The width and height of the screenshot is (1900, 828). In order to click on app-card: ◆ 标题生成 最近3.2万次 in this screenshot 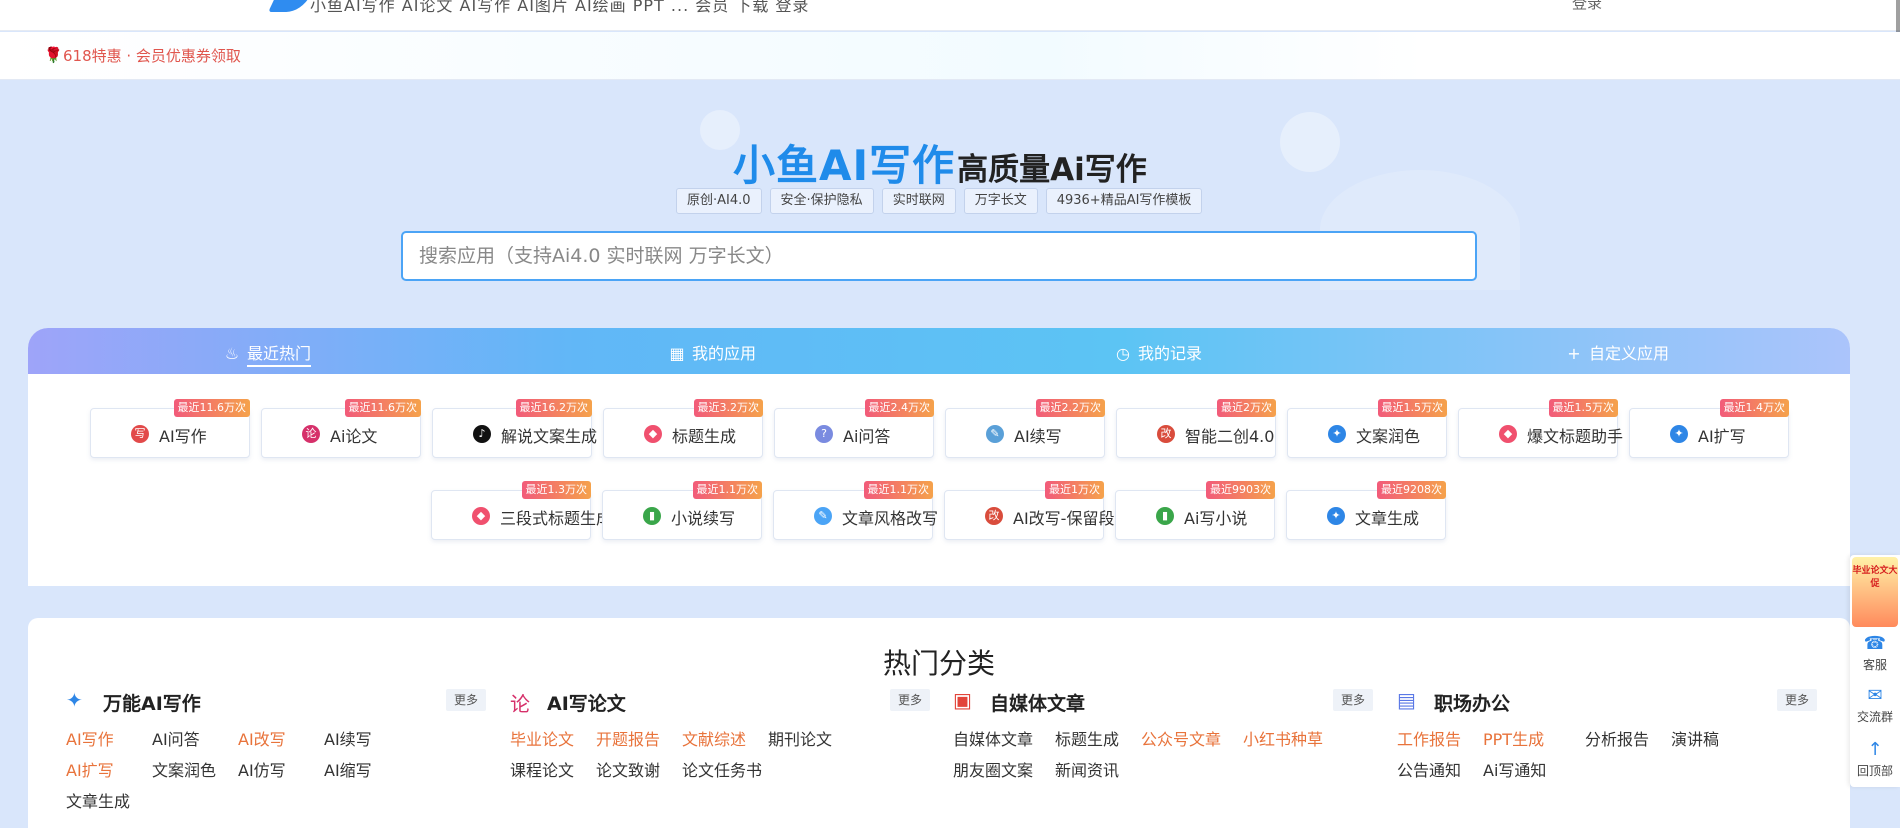, I will do `click(683, 428)`.